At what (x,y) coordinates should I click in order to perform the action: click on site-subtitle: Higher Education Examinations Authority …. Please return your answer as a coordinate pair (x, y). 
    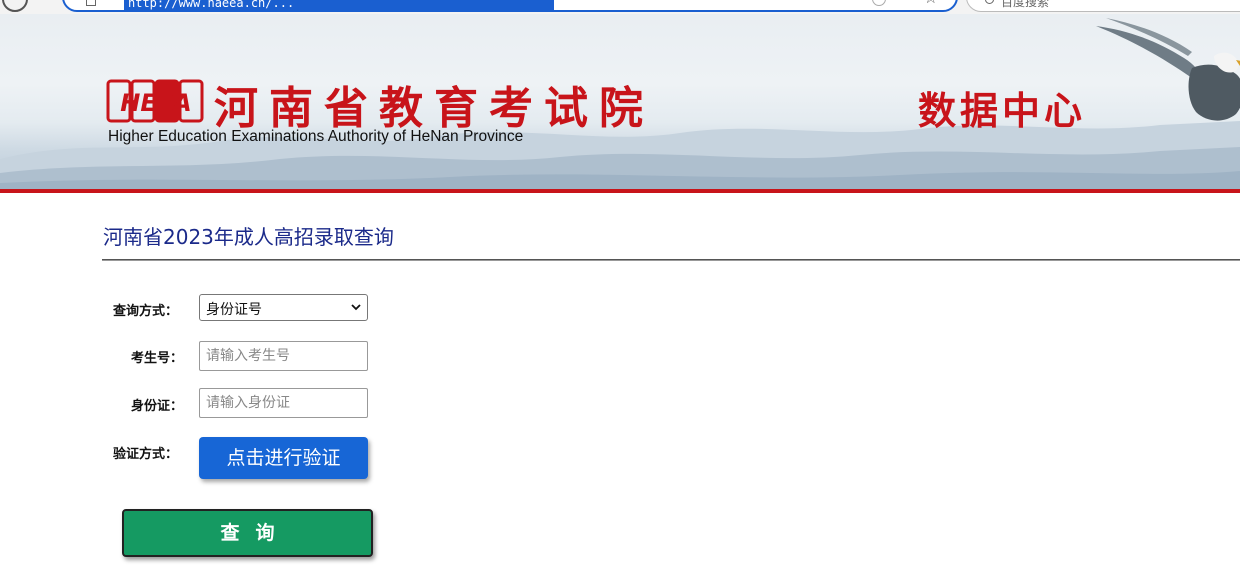
    Looking at the image, I should click on (316, 136).